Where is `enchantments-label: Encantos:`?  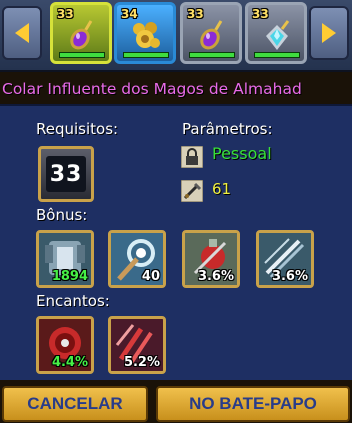
enchantments-label: Encantos: is located at coordinates (73, 301).